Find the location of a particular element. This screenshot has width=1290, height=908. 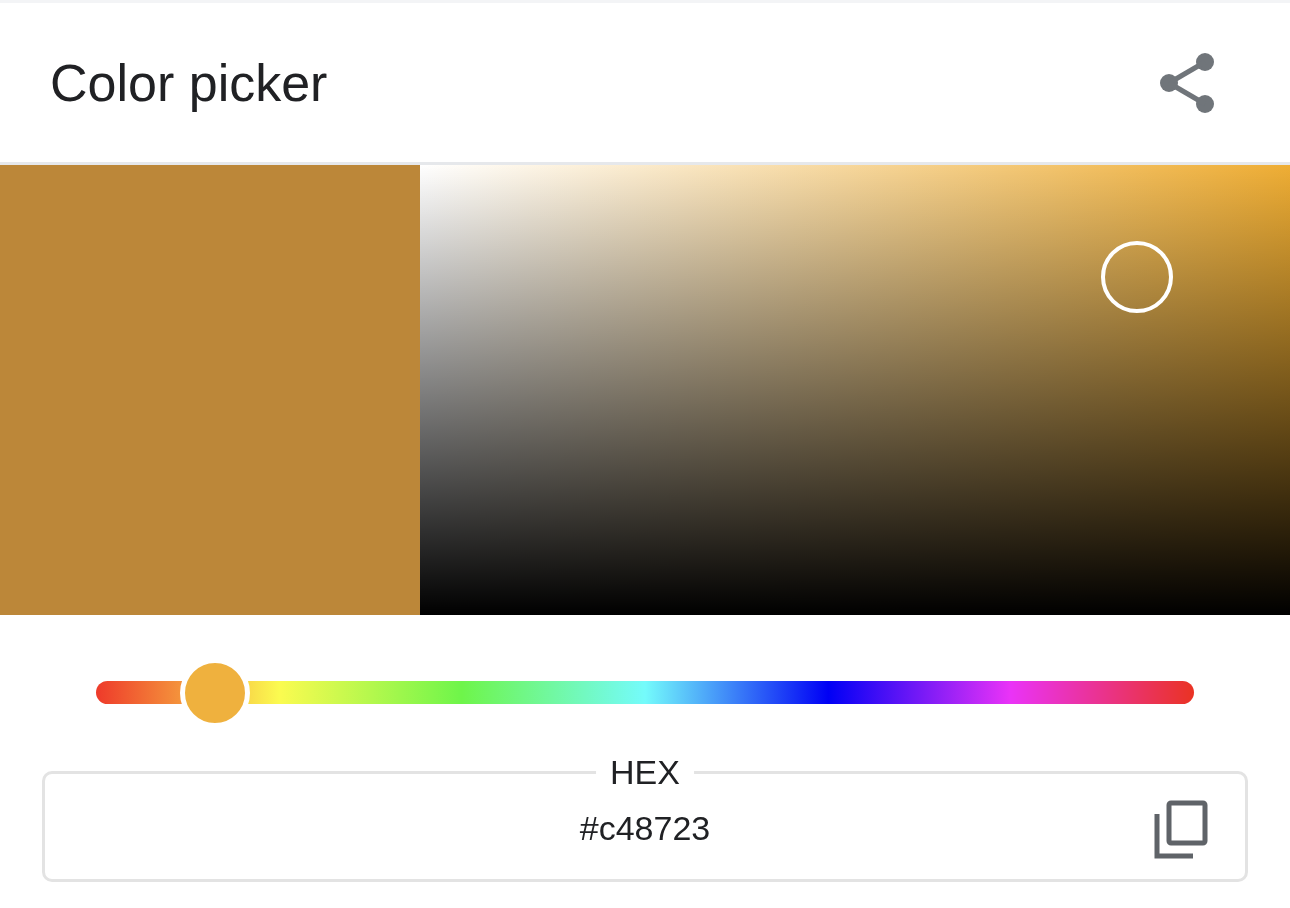

hex-value: #c48723 is located at coordinates (645, 828).